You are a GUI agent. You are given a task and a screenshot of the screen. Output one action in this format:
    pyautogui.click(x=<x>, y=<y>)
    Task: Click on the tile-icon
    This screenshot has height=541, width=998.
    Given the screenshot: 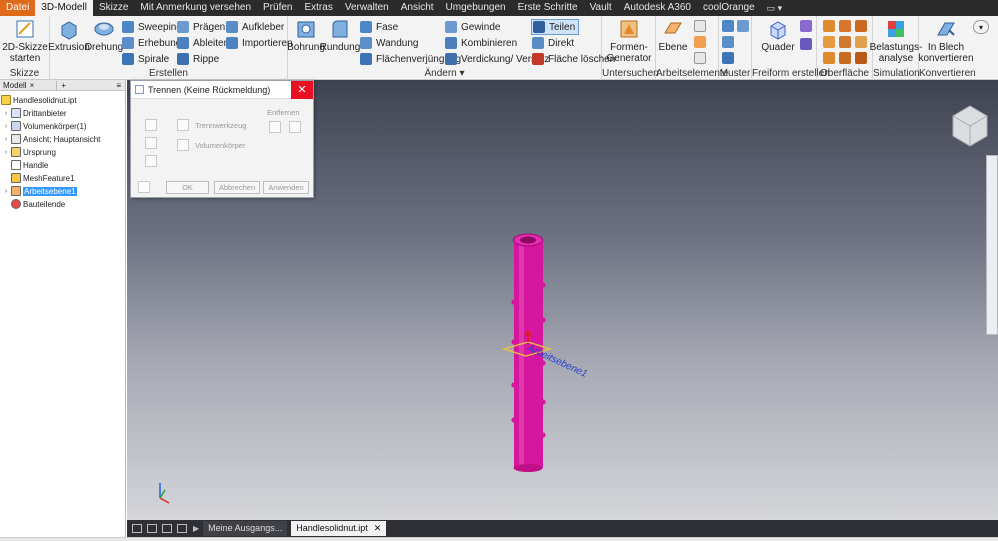 What is the action you would take?
    pyautogui.click(x=152, y=528)
    